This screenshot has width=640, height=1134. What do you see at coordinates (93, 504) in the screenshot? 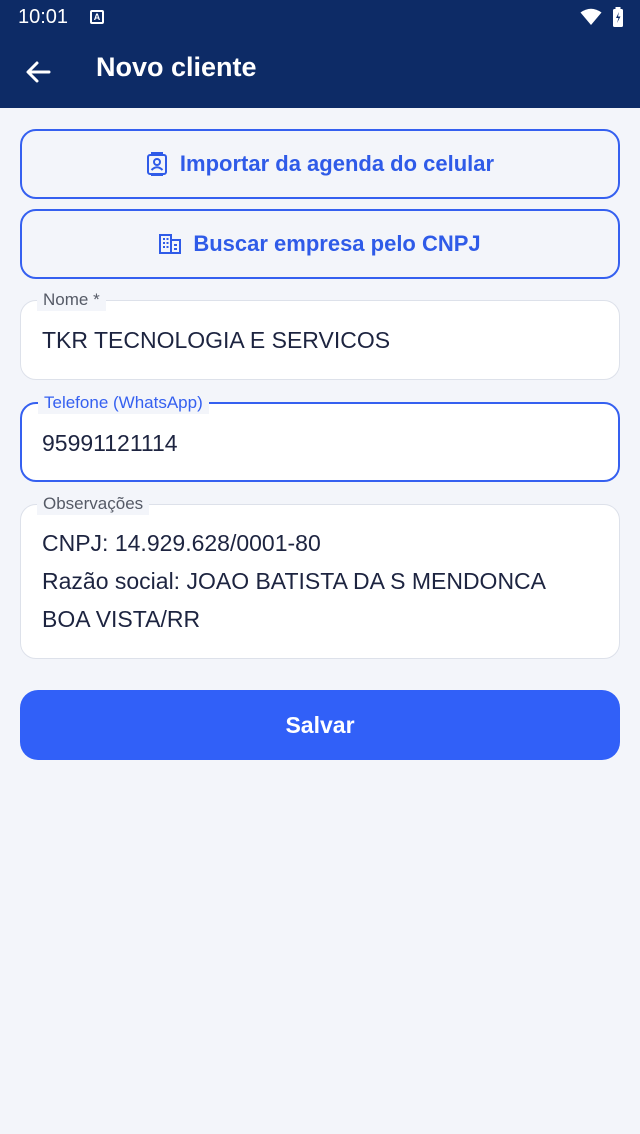
I see `observacoes-label: Observações` at bounding box center [93, 504].